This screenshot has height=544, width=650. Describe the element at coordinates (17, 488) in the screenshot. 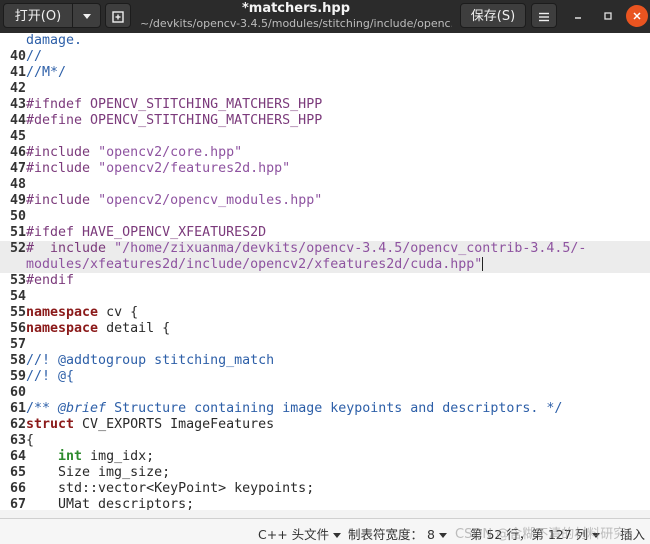

I see `line-number: 66` at that location.